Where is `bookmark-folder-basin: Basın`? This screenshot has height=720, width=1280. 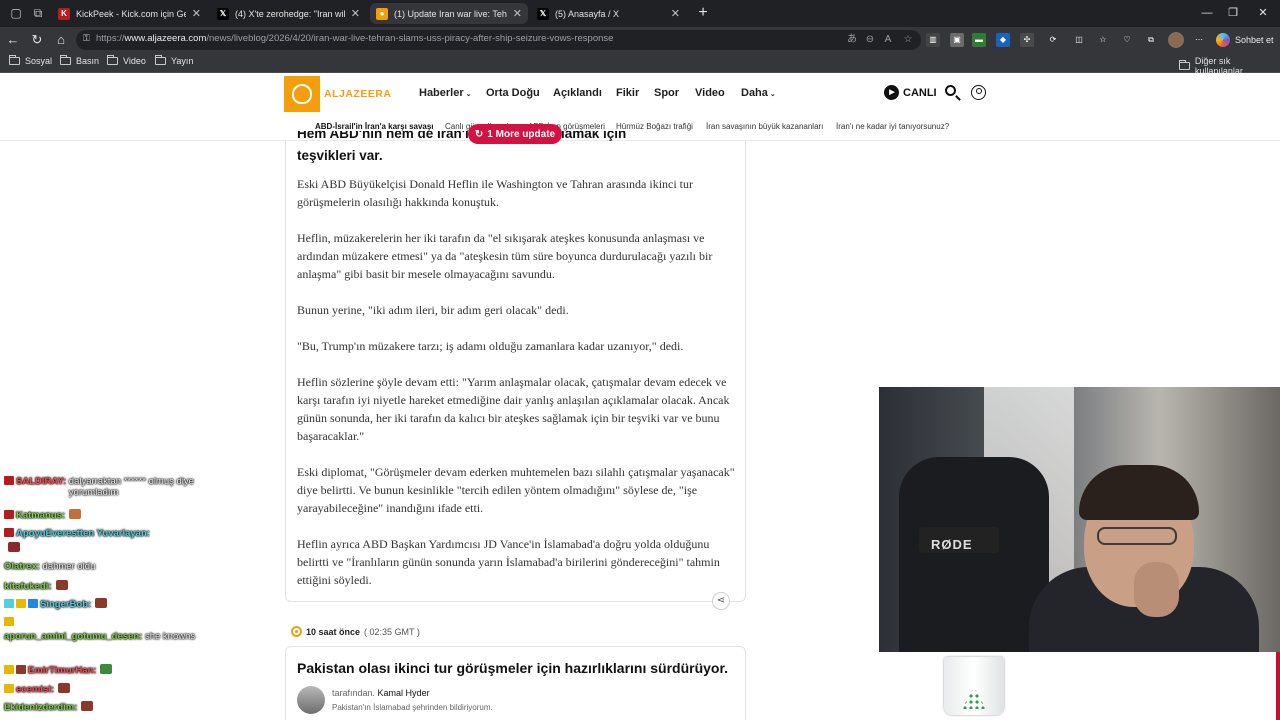
bookmark-folder-basin: Basın is located at coordinates (79, 60).